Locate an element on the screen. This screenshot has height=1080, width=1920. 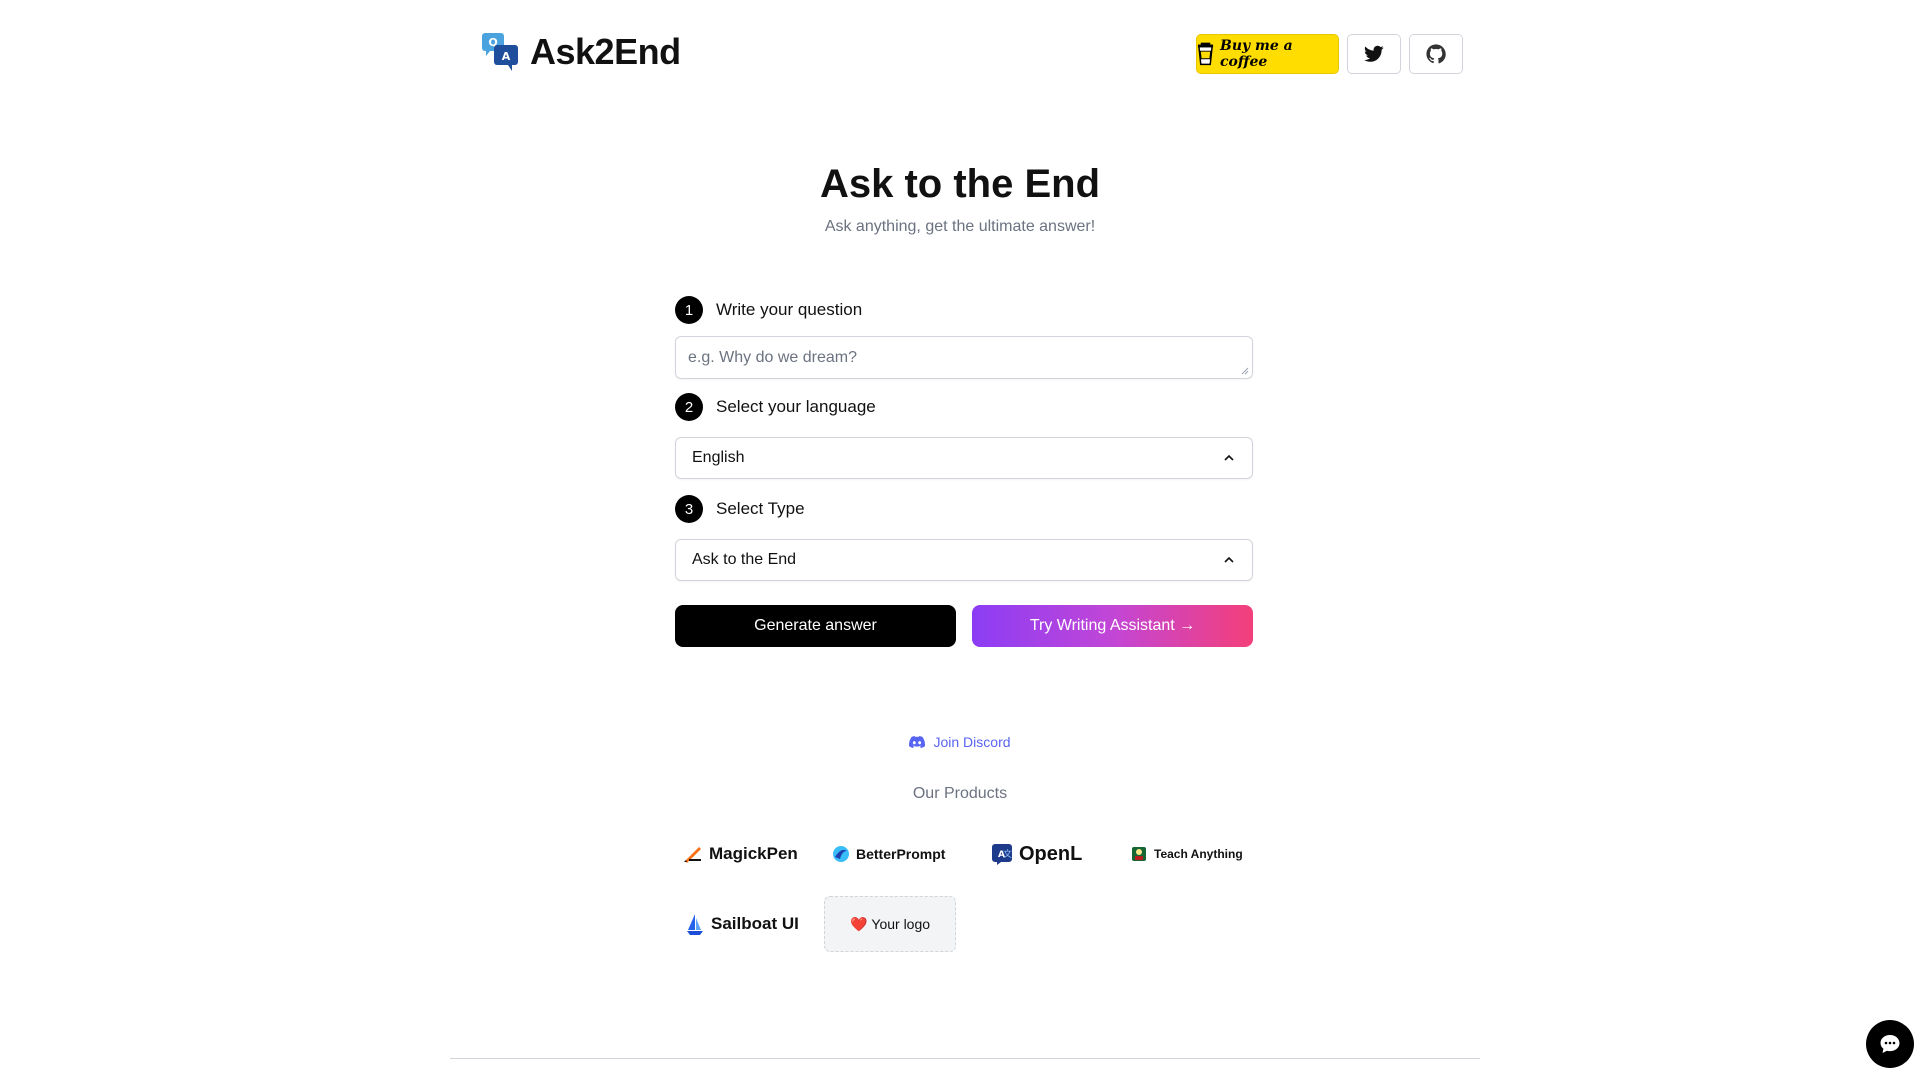
discord-icon is located at coordinates (917, 742).